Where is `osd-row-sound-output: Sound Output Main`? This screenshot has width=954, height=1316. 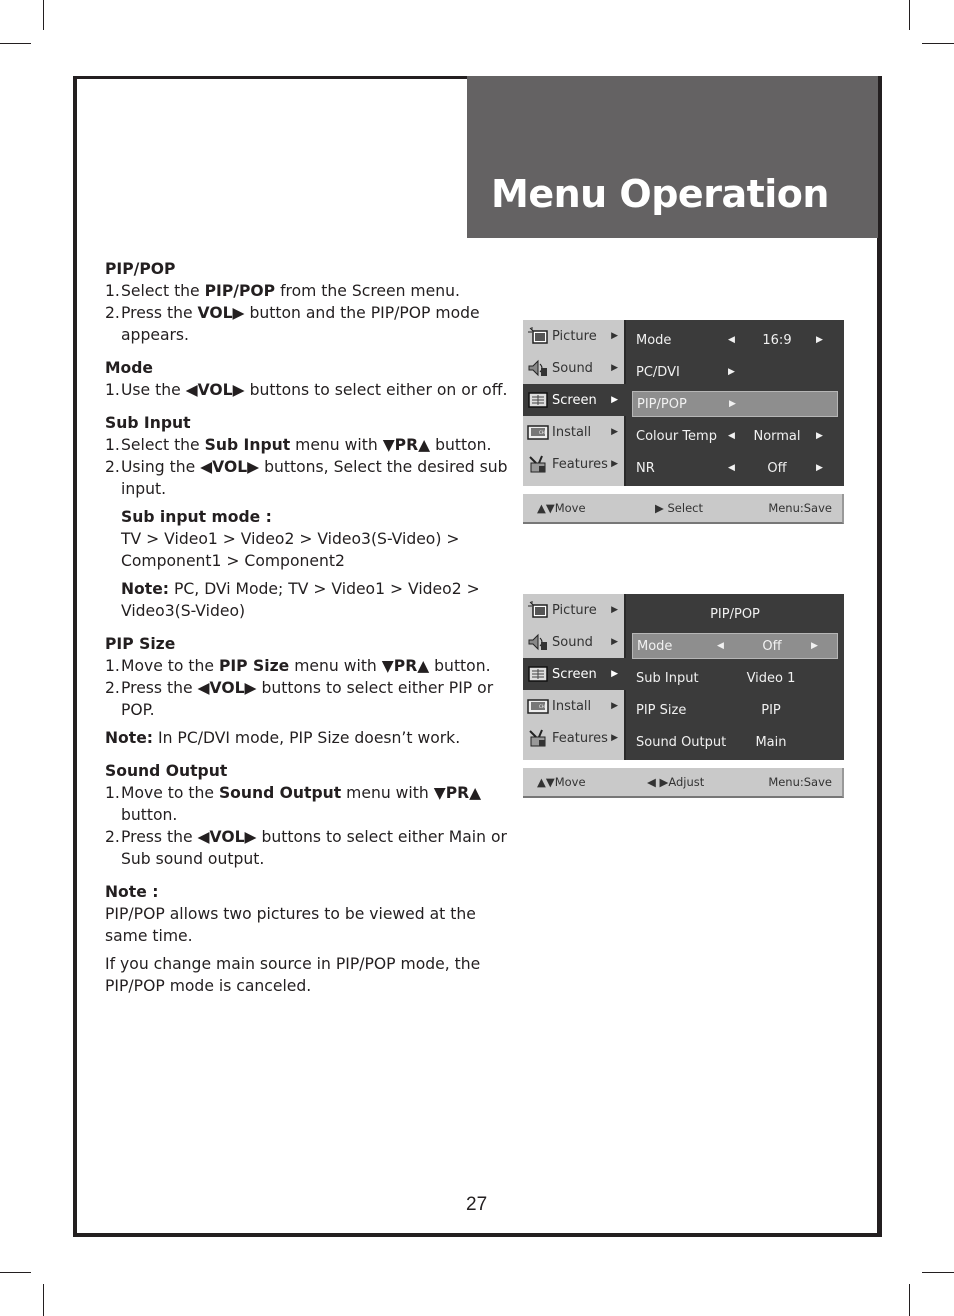
osd-row-sound-output: Sound Output Main is located at coordinates (735, 742).